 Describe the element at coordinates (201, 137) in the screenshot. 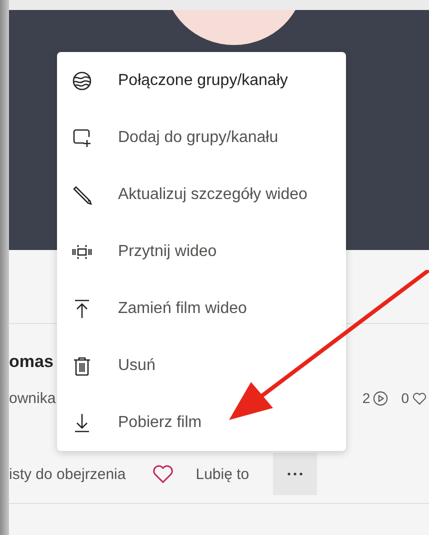

I see `menu-item: Dodaj do grupy/kanału` at that location.